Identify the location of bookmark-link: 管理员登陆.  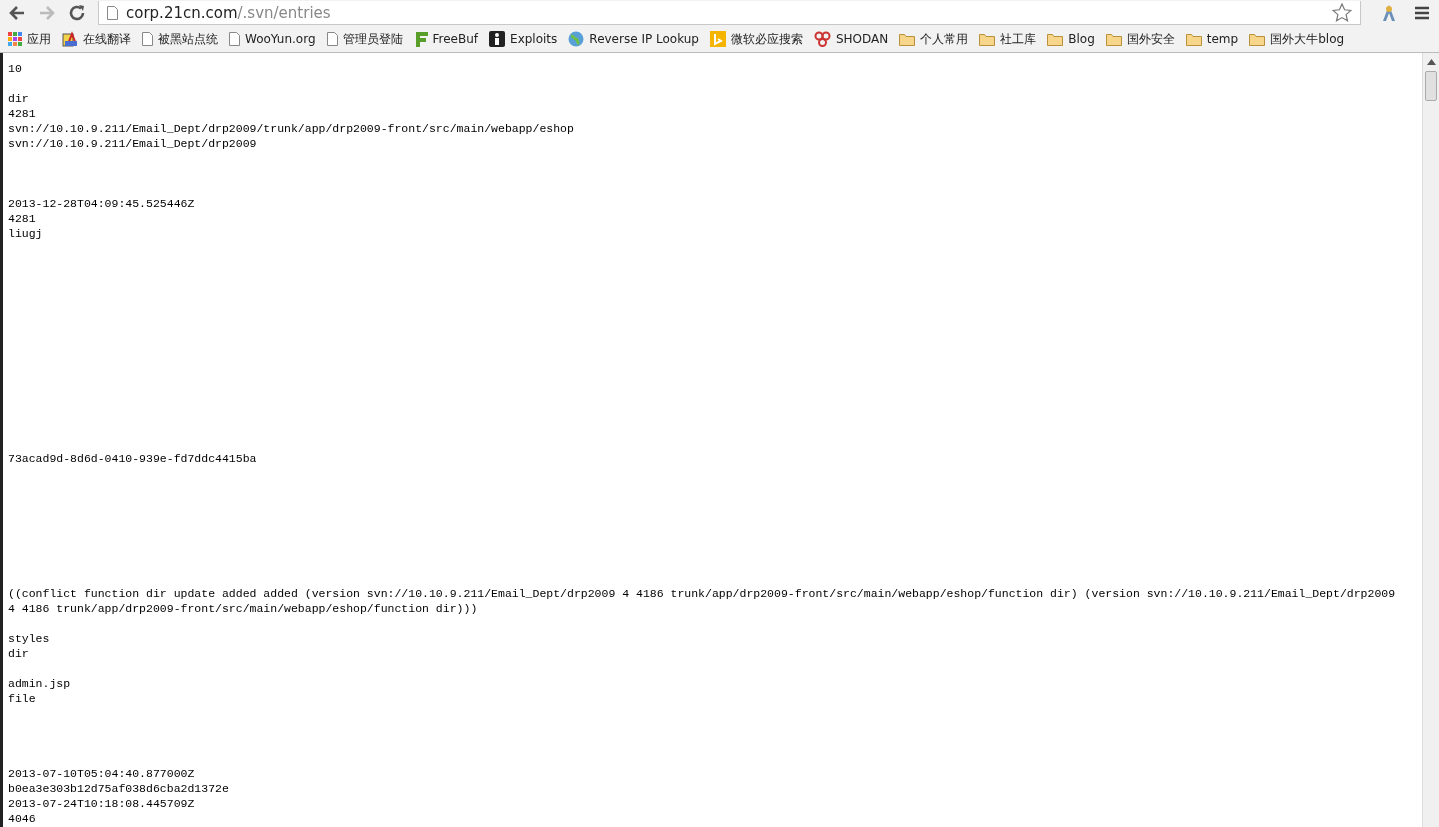
(364, 39).